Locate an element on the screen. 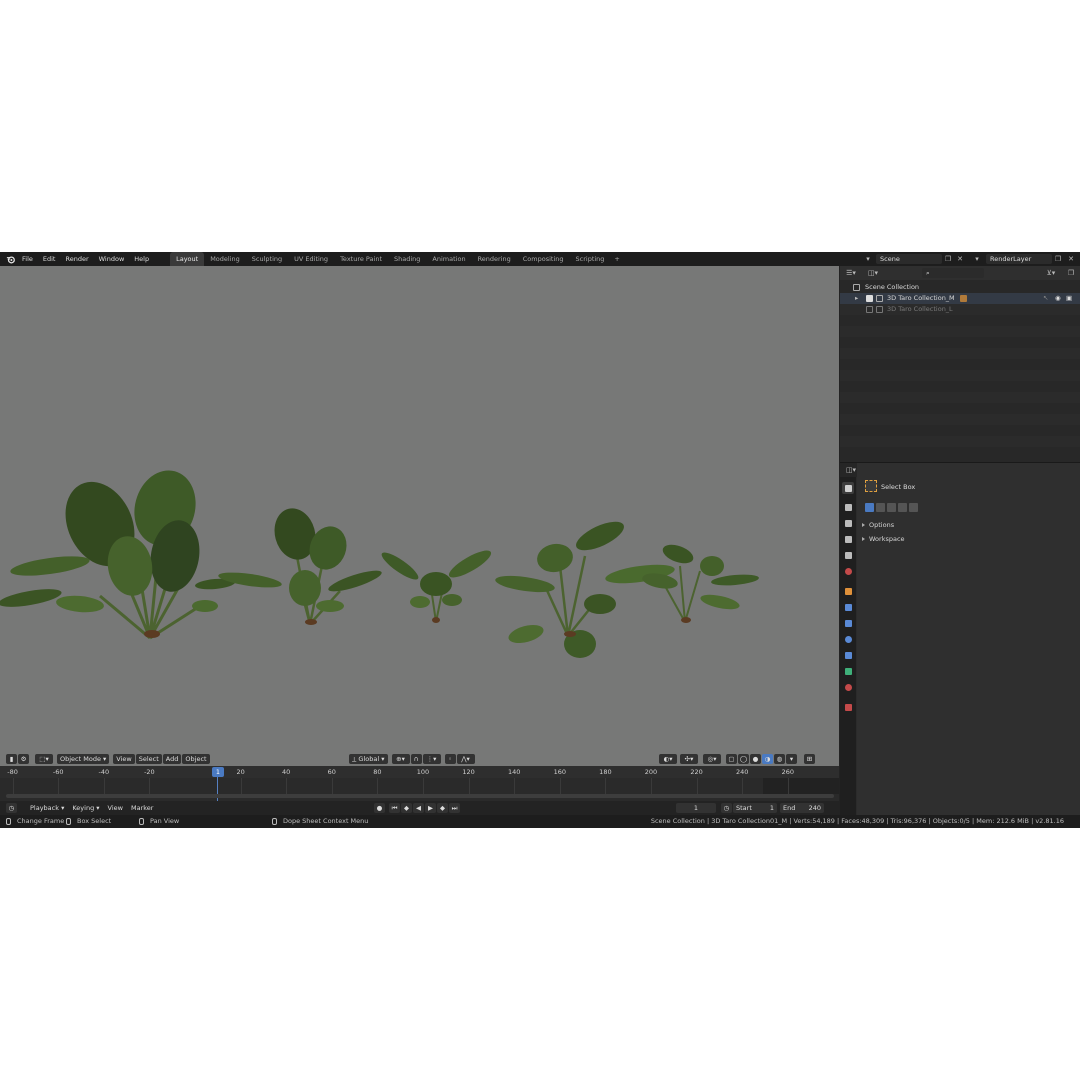  tab-object is located at coordinates (848, 591).